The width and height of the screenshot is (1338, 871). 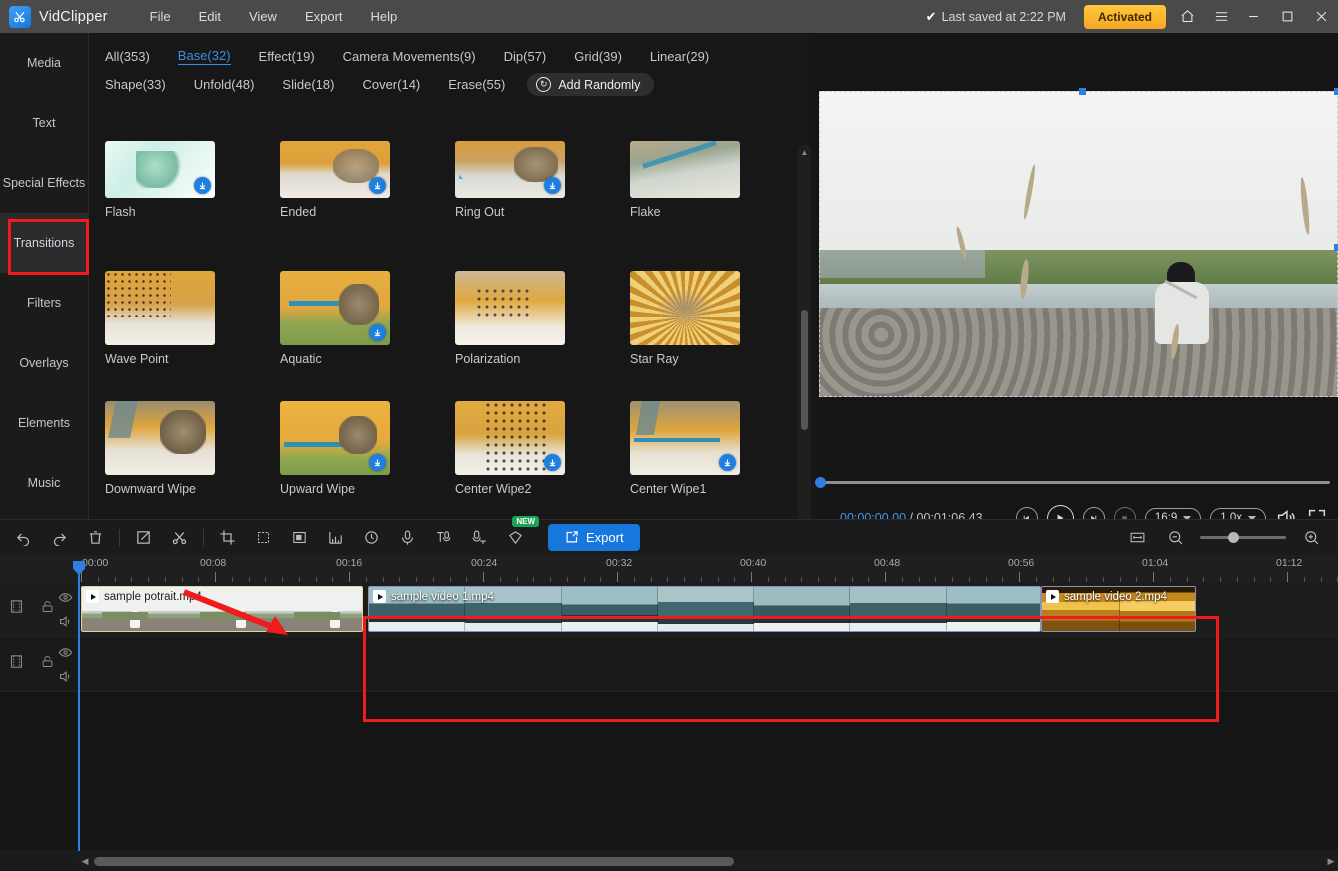 I want to click on category-shape: Shape(33), so click(x=135, y=84).